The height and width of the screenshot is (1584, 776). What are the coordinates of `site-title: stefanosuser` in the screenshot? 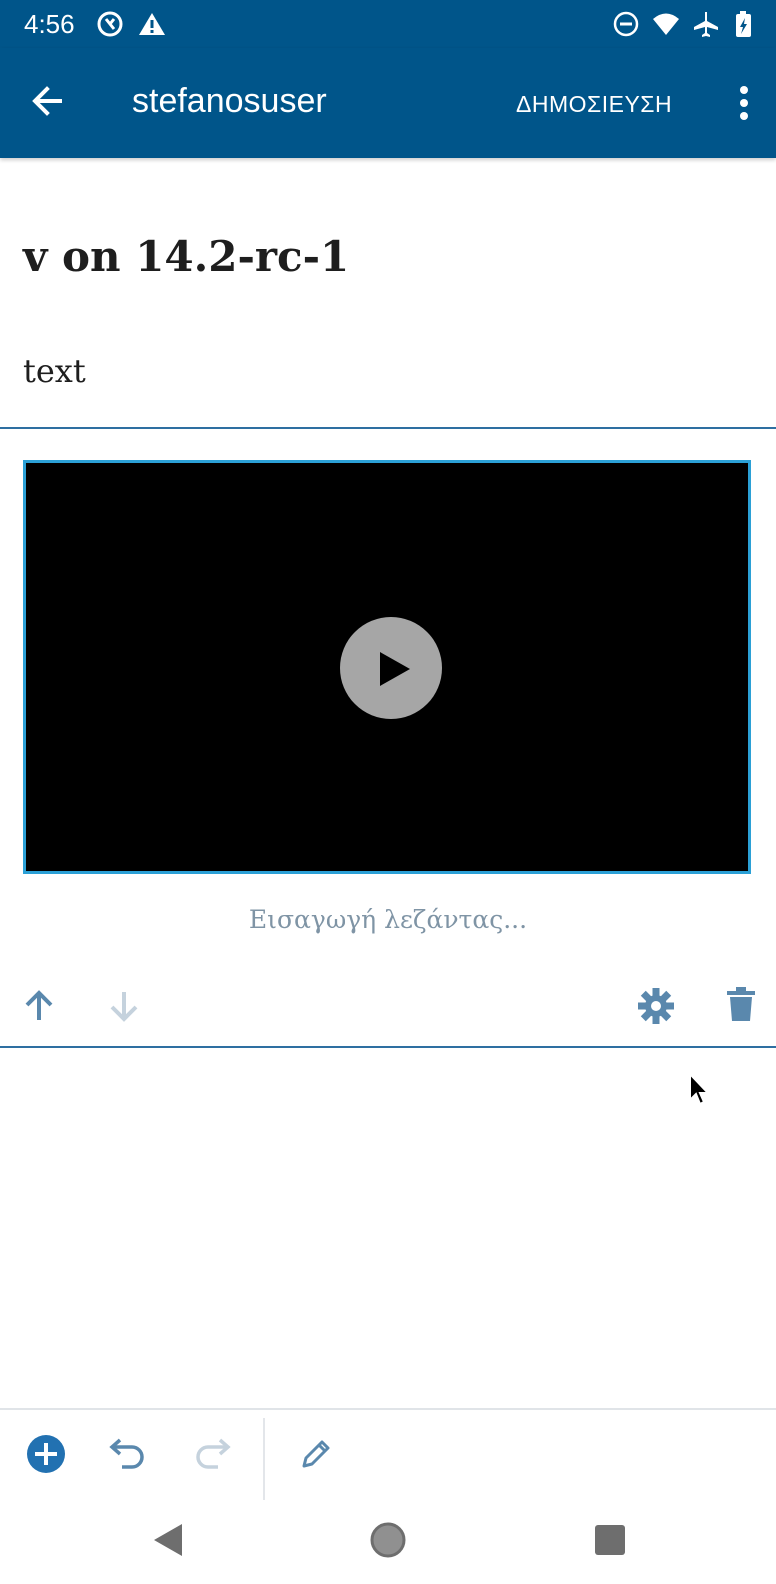 It's located at (229, 101).